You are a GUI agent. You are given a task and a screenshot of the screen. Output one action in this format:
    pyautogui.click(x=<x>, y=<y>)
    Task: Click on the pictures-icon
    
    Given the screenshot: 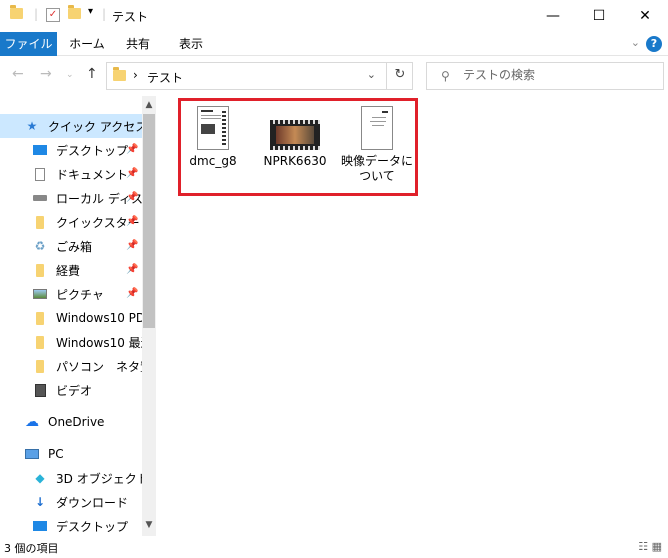 What is the action you would take?
    pyautogui.click(x=40, y=294)
    